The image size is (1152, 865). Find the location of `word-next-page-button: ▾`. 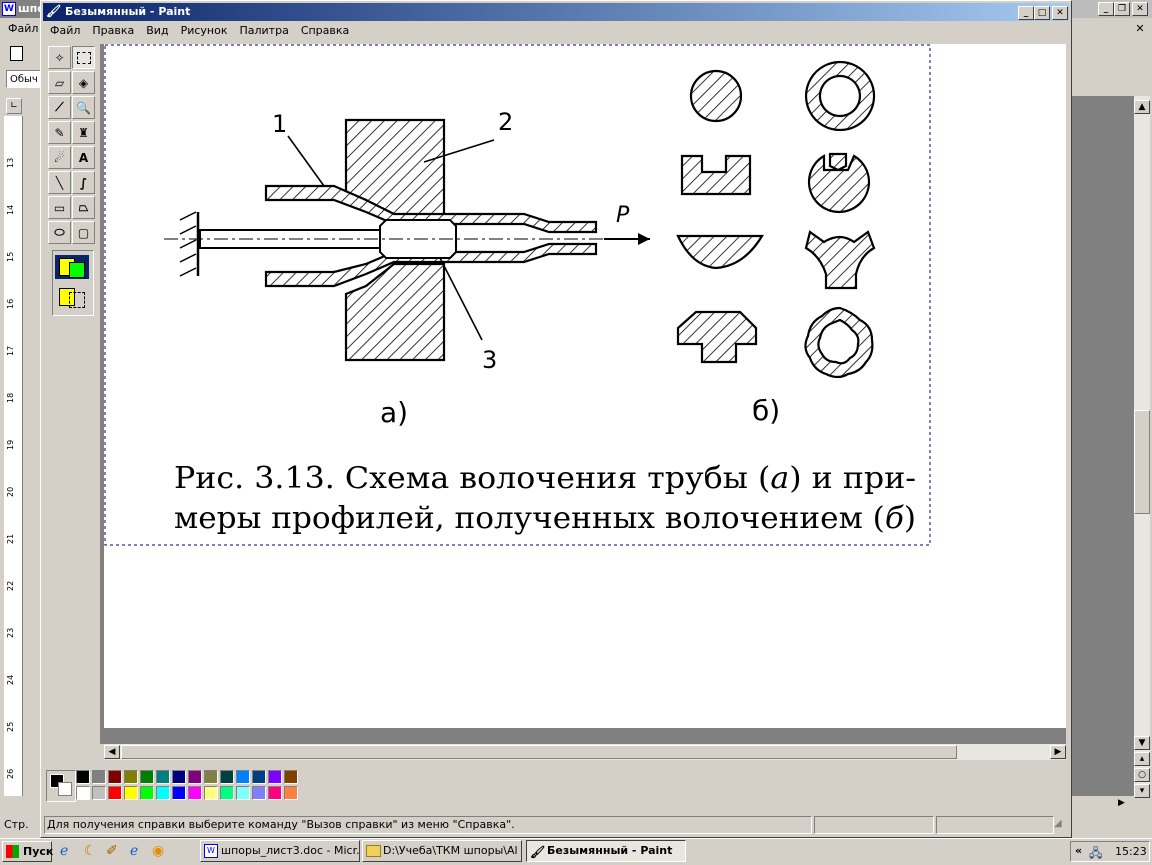

word-next-page-button: ▾ is located at coordinates (1142, 791).